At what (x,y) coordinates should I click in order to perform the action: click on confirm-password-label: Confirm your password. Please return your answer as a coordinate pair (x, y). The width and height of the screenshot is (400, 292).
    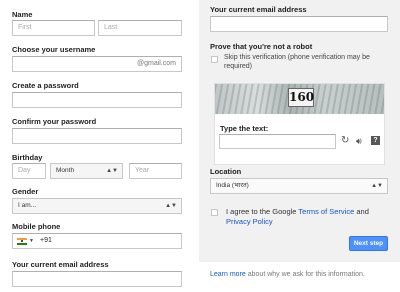
    Looking at the image, I should click on (54, 121).